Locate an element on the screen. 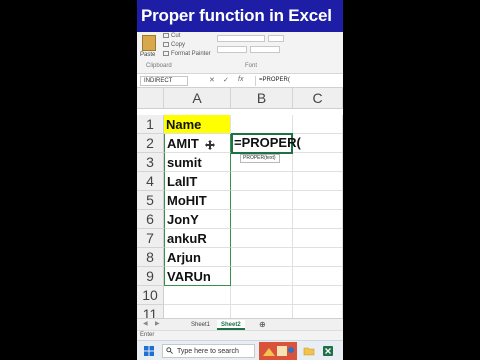 The height and width of the screenshot is (360, 480). insert-function-icon: fx is located at coordinates (240, 79).